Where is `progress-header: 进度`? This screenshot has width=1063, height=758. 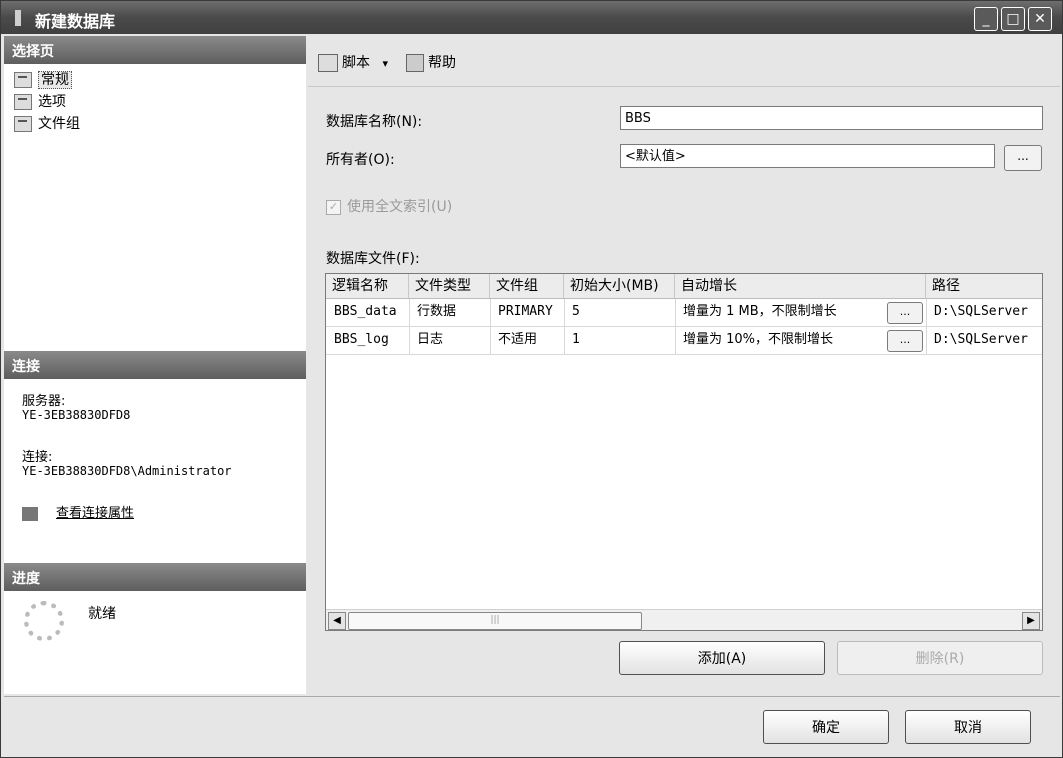 progress-header: 进度 is located at coordinates (155, 577).